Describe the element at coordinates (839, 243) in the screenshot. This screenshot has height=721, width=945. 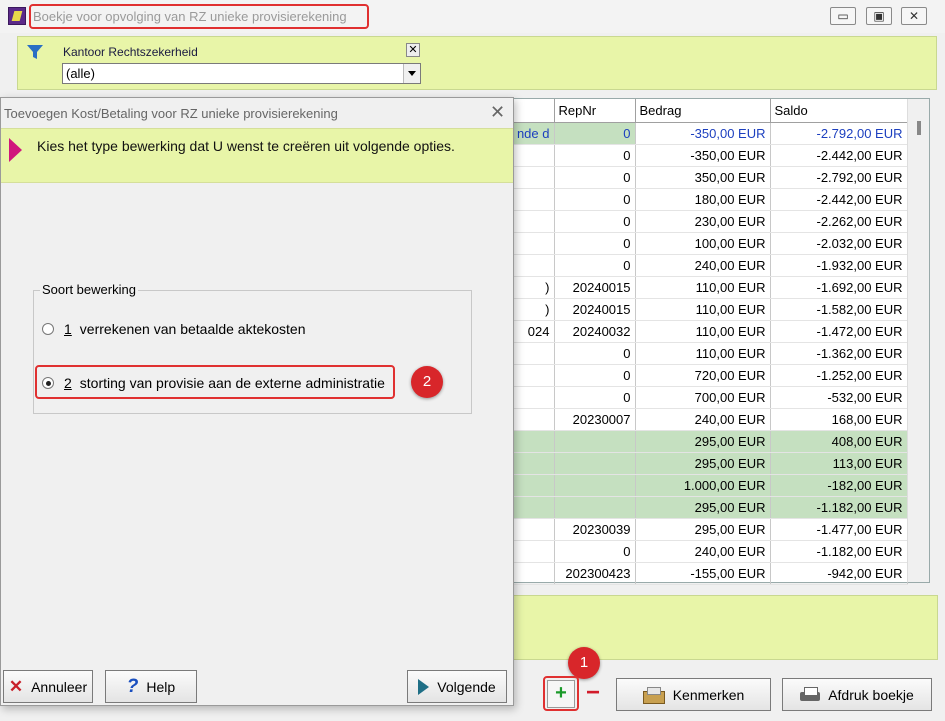
I see `saldo-cell: -2.032,00 EUR` at that location.